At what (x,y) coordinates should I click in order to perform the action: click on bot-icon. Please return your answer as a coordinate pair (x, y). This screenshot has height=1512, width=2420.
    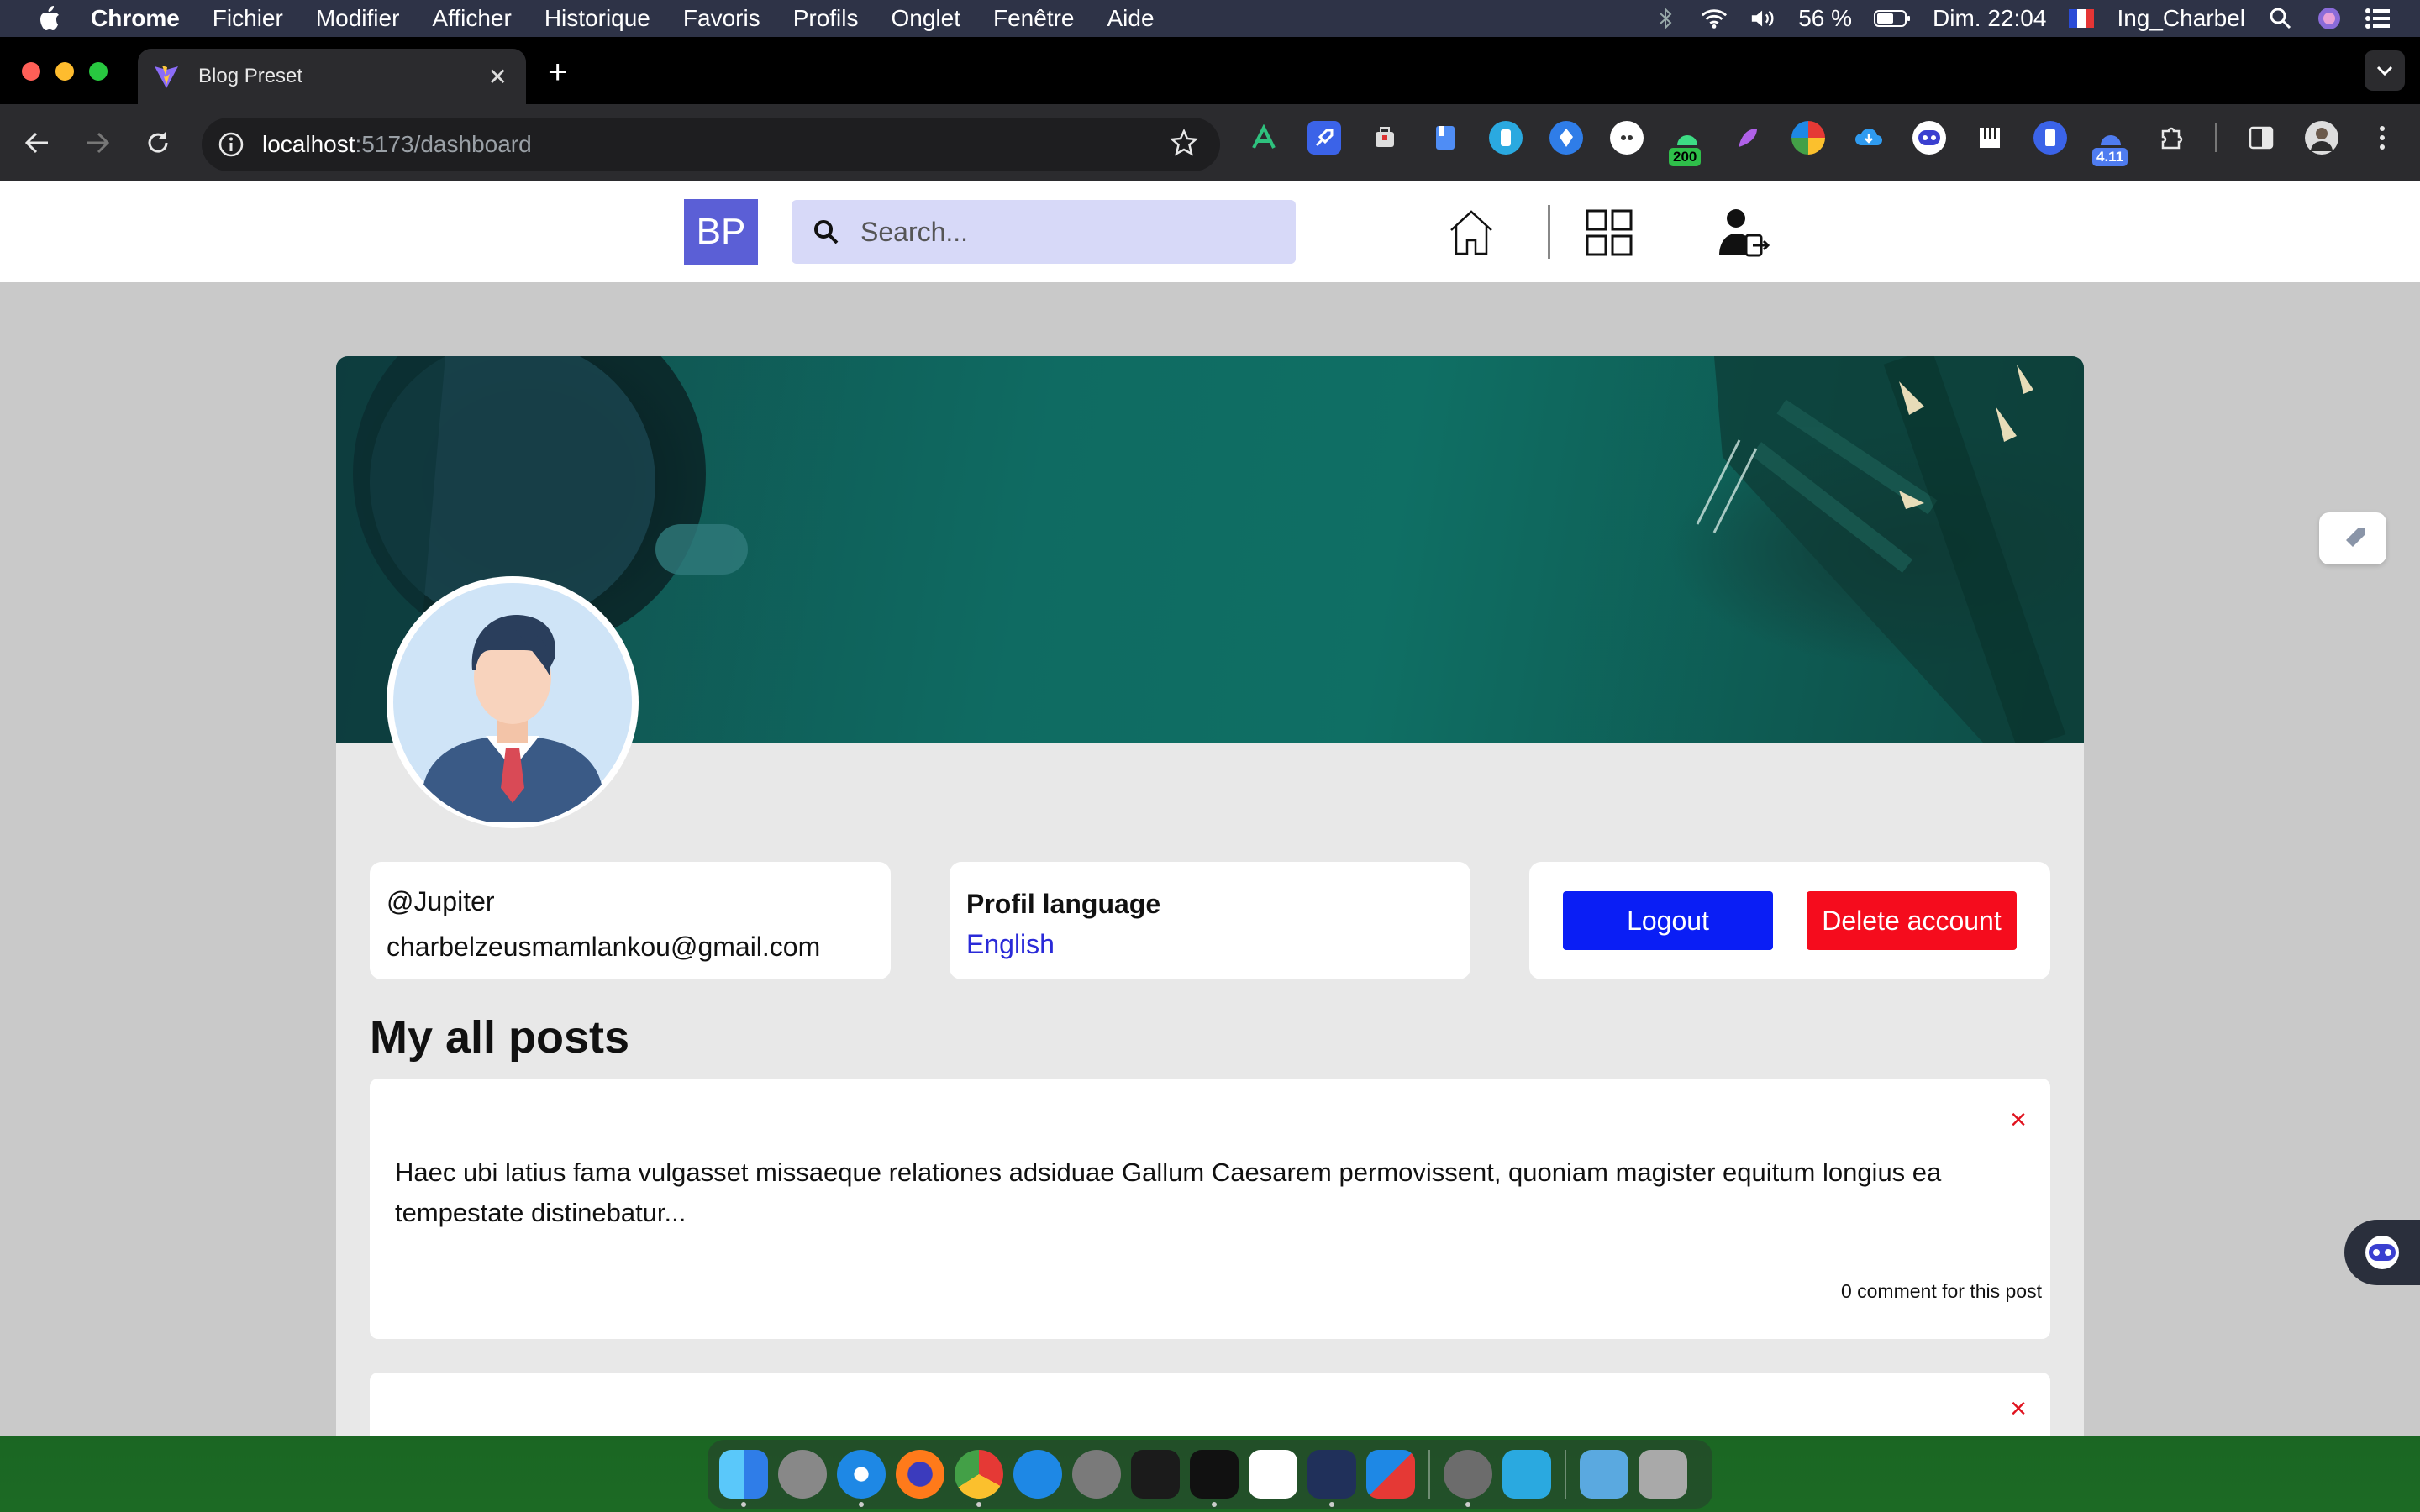
    Looking at the image, I should click on (2382, 1252).